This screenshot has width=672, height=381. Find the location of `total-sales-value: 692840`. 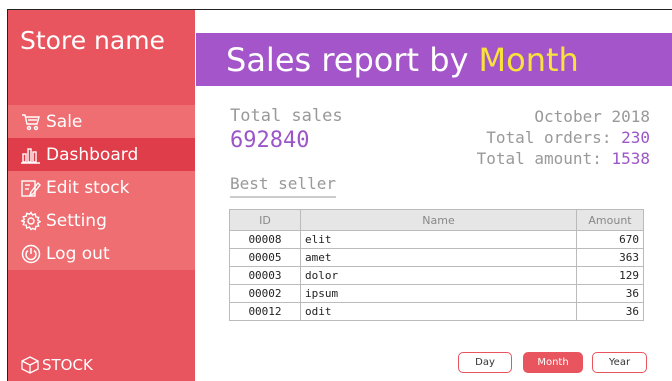

total-sales-value: 692840 is located at coordinates (270, 140).